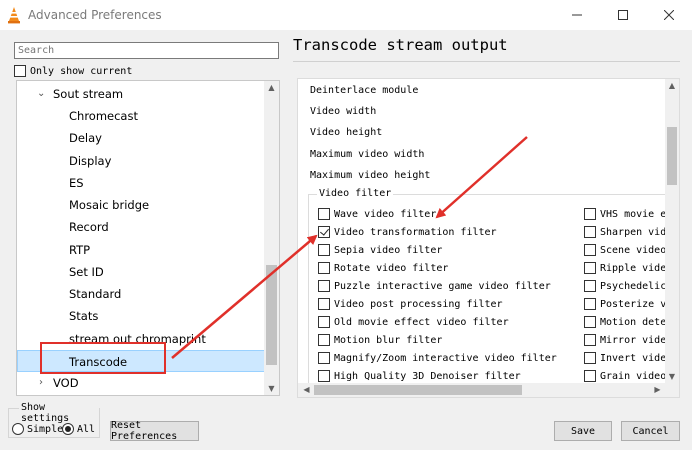  Describe the element at coordinates (141, 272) in the screenshot. I see `tree-item-set-id: Set ID` at that location.